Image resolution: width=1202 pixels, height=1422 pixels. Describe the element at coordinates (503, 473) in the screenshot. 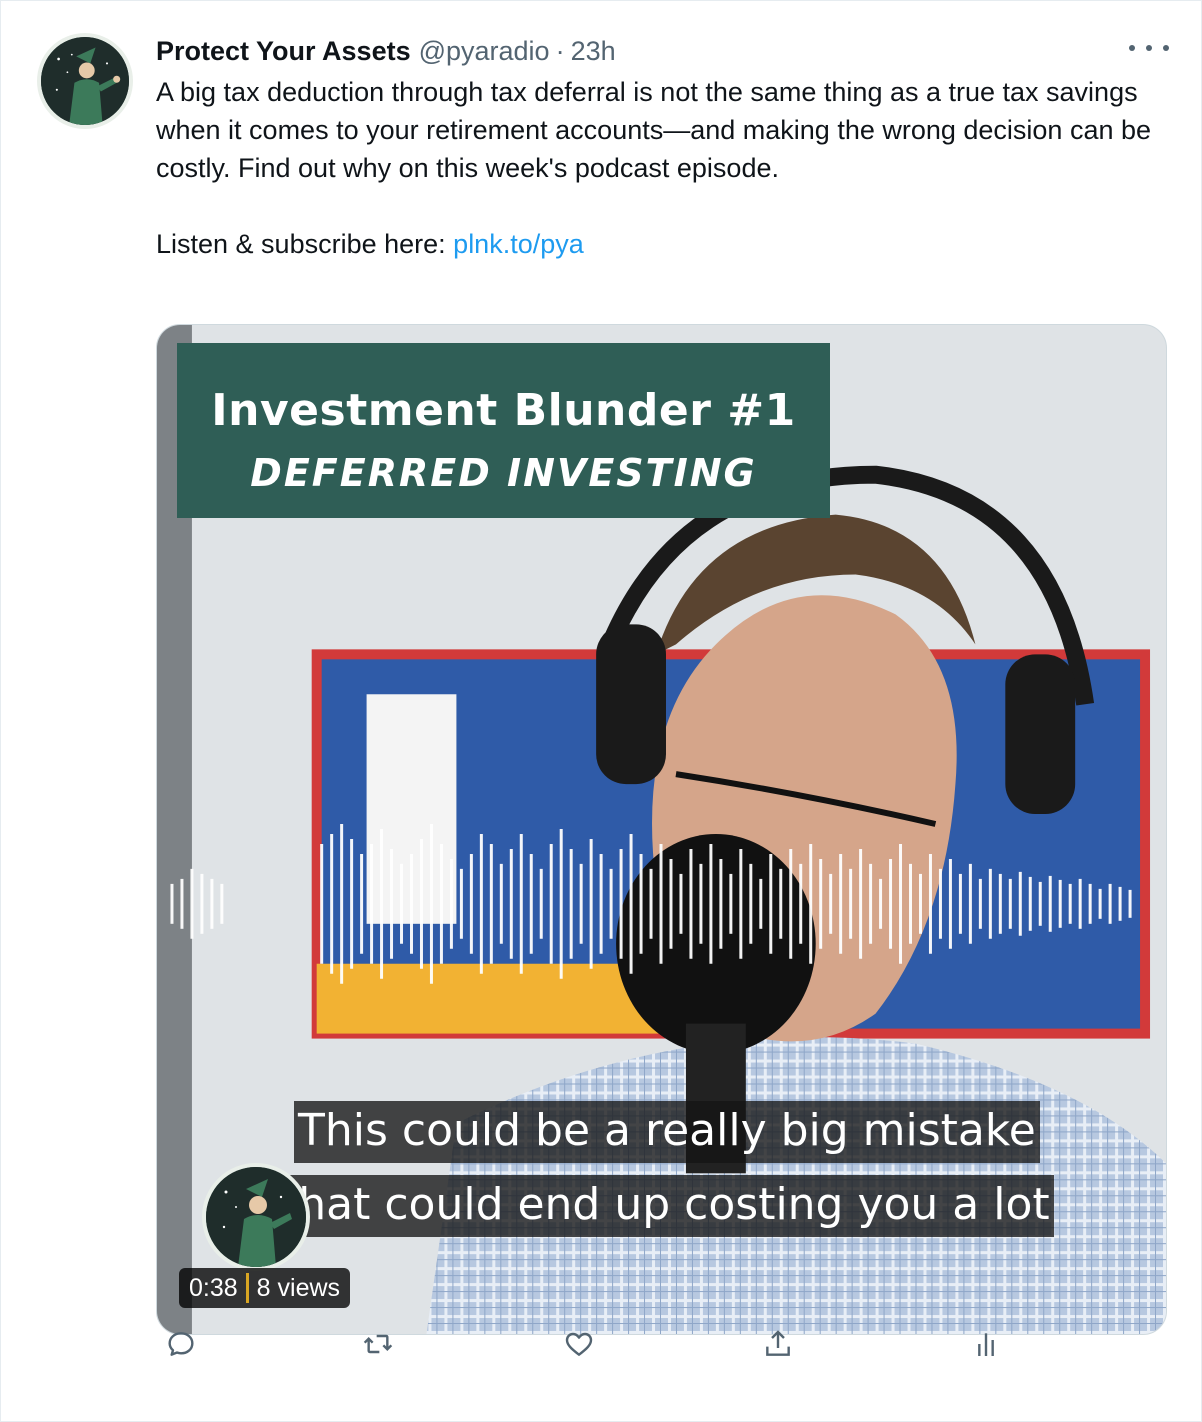

I see `episode-subtitle: DEFERRED INVESTING` at that location.